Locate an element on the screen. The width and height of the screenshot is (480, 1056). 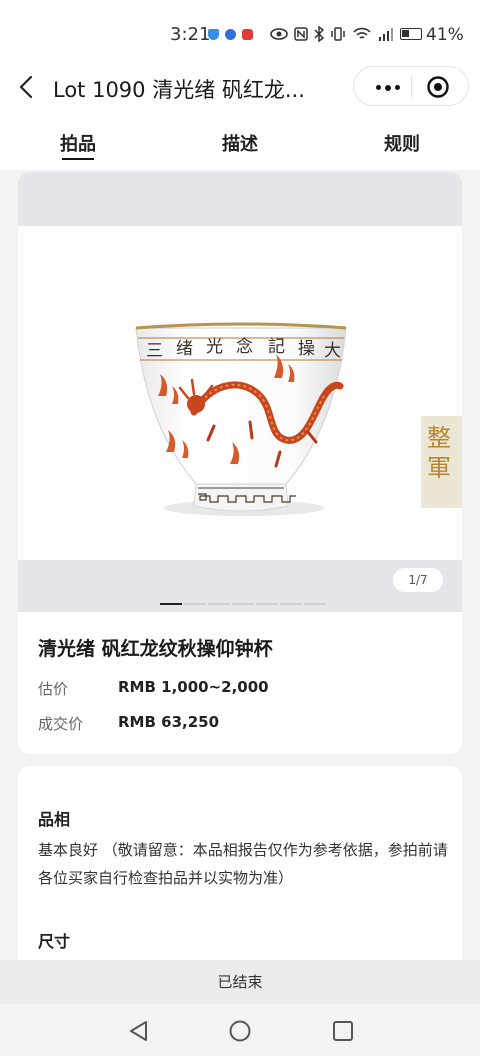
square-recents-icon is located at coordinates (343, 1031).